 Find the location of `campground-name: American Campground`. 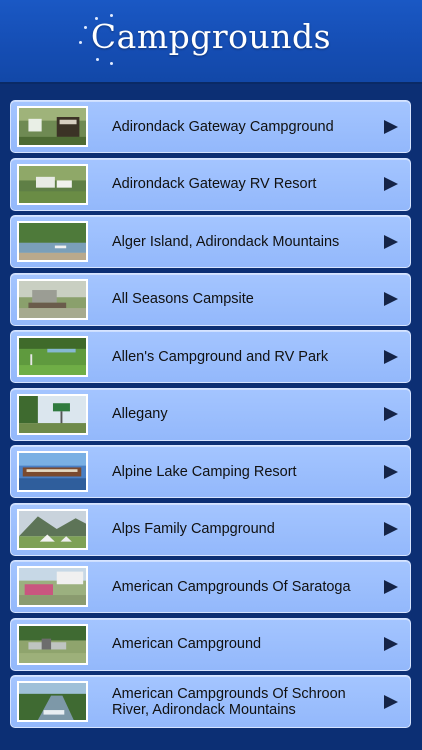

campground-name: American Campground is located at coordinates (187, 644).